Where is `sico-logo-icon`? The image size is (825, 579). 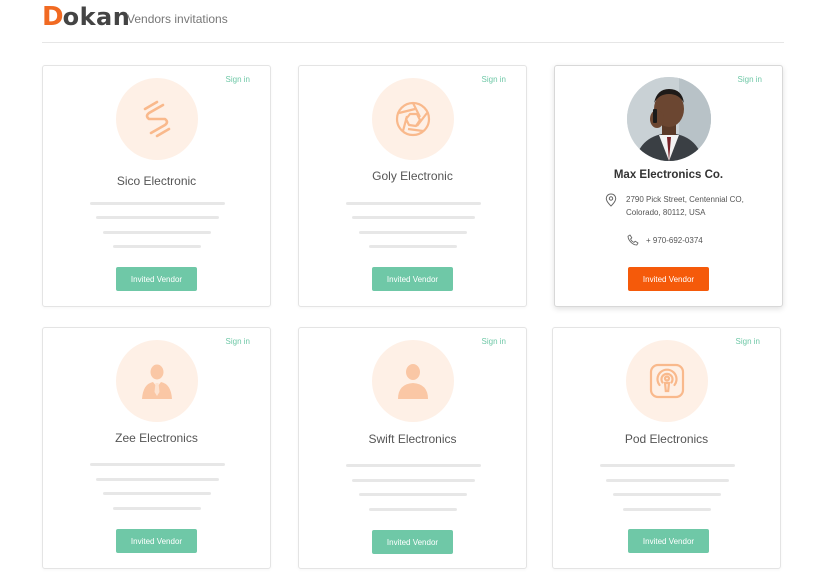
sico-logo-icon is located at coordinates (157, 119).